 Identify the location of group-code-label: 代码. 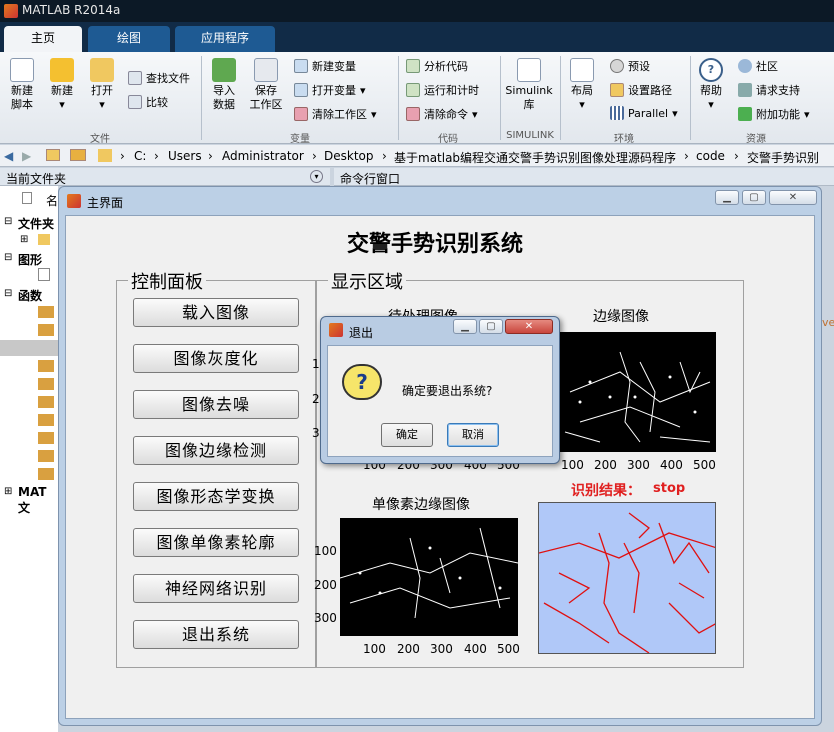
(448, 139).